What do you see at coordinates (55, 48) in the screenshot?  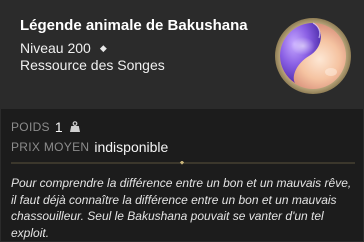 I see `item-level: Niveau 200` at bounding box center [55, 48].